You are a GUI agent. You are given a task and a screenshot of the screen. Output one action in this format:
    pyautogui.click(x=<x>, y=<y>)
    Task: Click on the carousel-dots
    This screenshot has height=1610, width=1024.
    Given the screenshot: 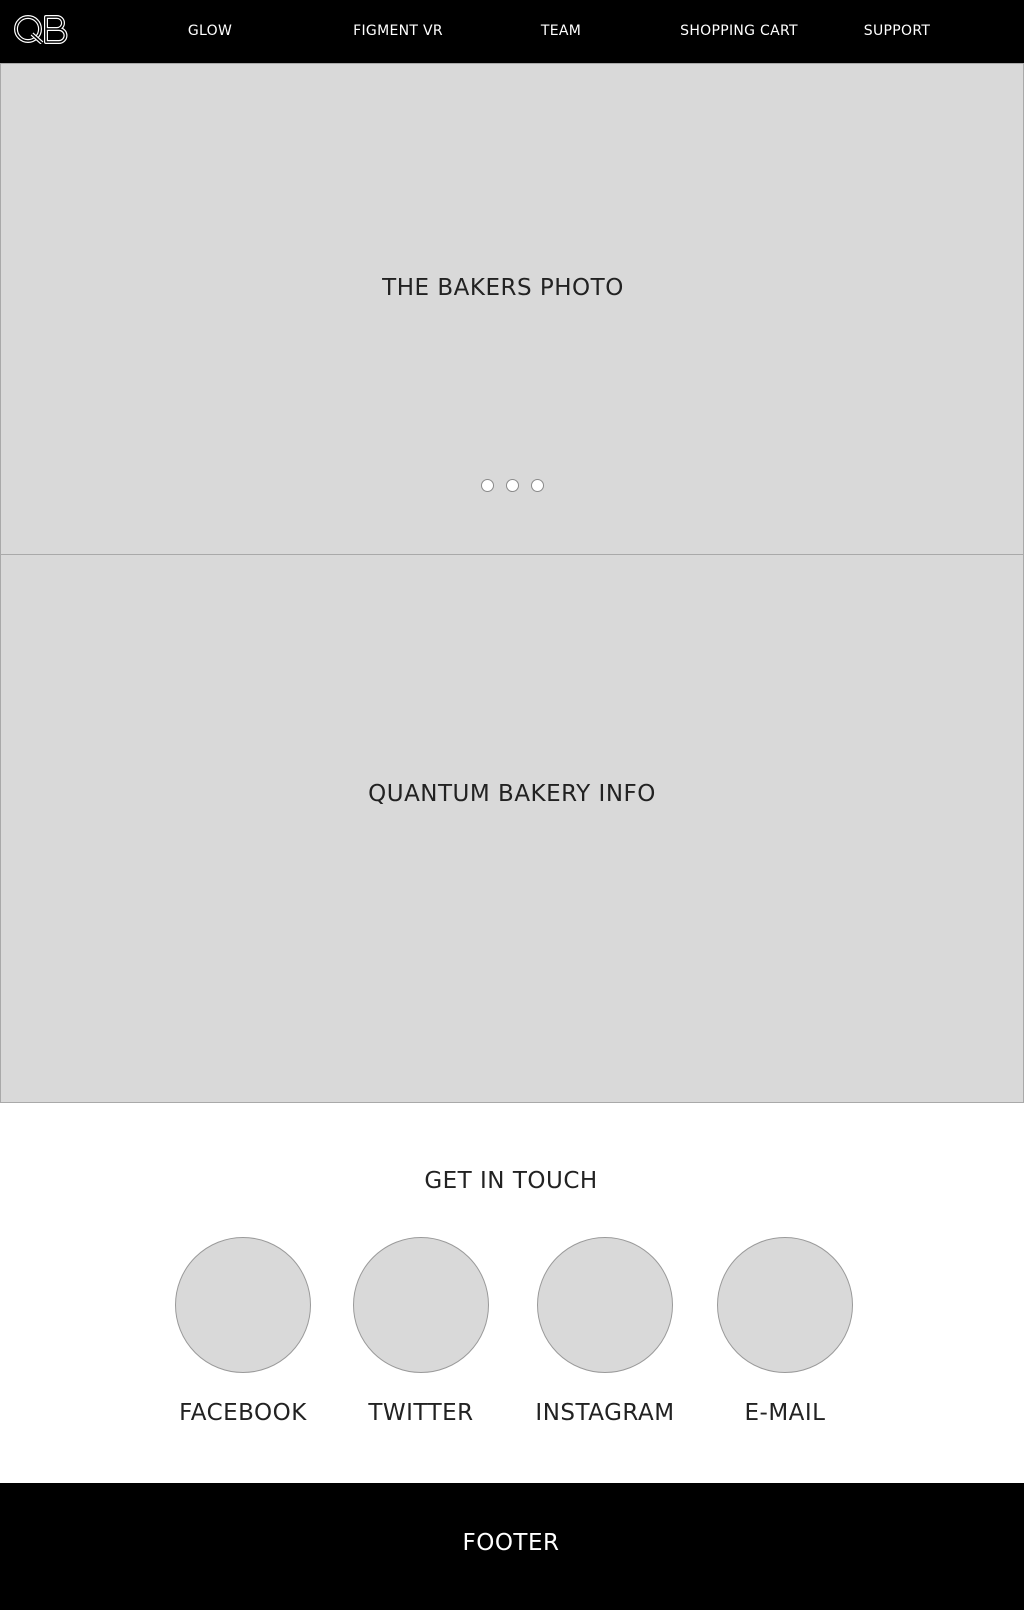 What is the action you would take?
    pyautogui.click(x=516, y=486)
    